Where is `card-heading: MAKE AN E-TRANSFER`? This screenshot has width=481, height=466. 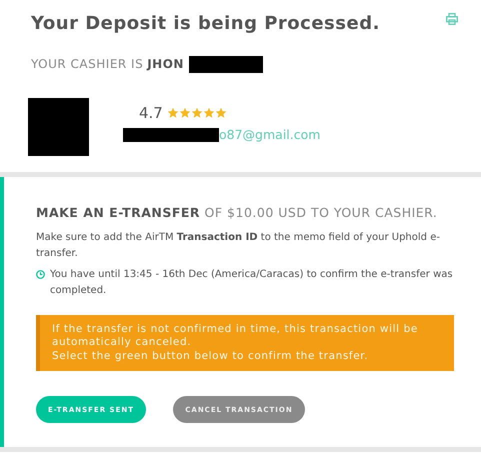
card-heading: MAKE AN E-TRANSFER is located at coordinates (118, 212).